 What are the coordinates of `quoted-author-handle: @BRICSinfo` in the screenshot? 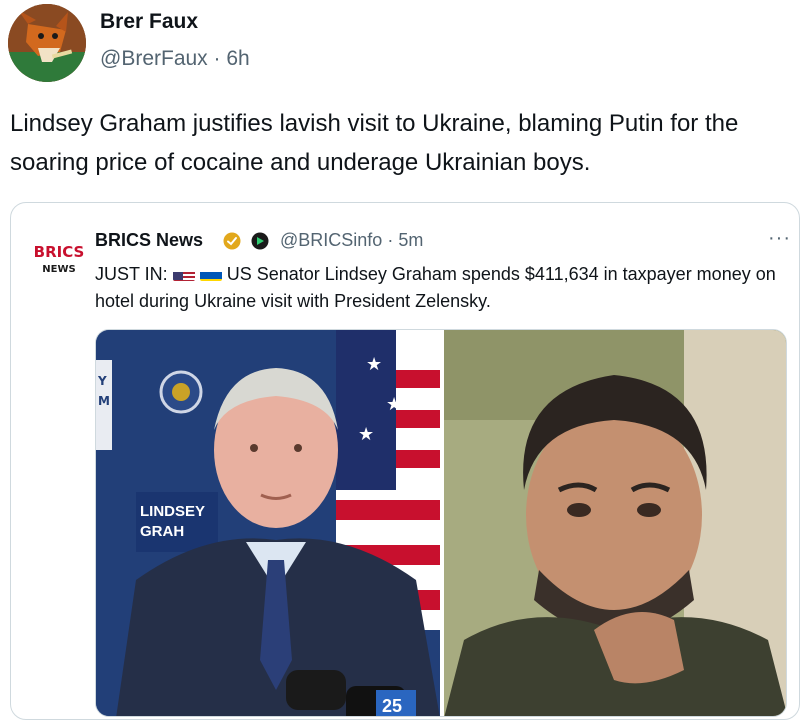 It's located at (331, 240).